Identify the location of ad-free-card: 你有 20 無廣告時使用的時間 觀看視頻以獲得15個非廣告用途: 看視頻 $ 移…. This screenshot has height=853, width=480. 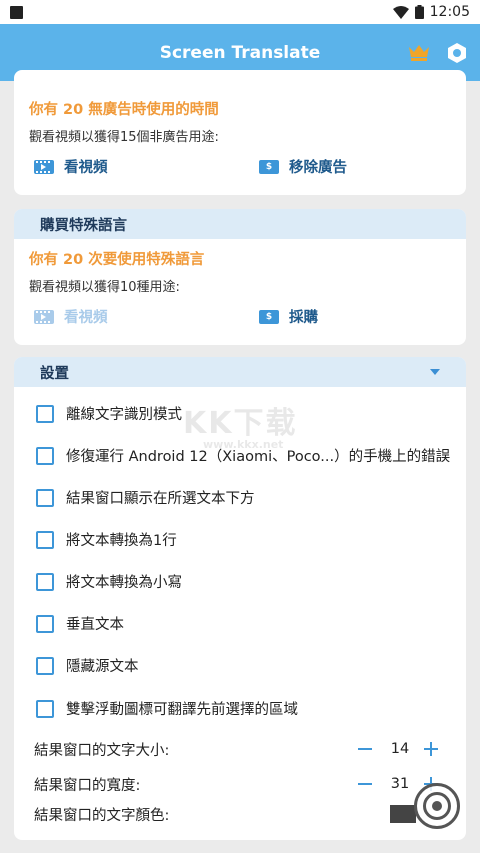
(240, 132).